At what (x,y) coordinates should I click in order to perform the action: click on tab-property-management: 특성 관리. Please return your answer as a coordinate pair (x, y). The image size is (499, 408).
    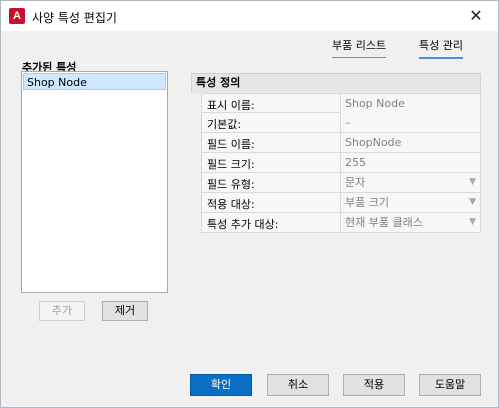
    Looking at the image, I should click on (441, 48).